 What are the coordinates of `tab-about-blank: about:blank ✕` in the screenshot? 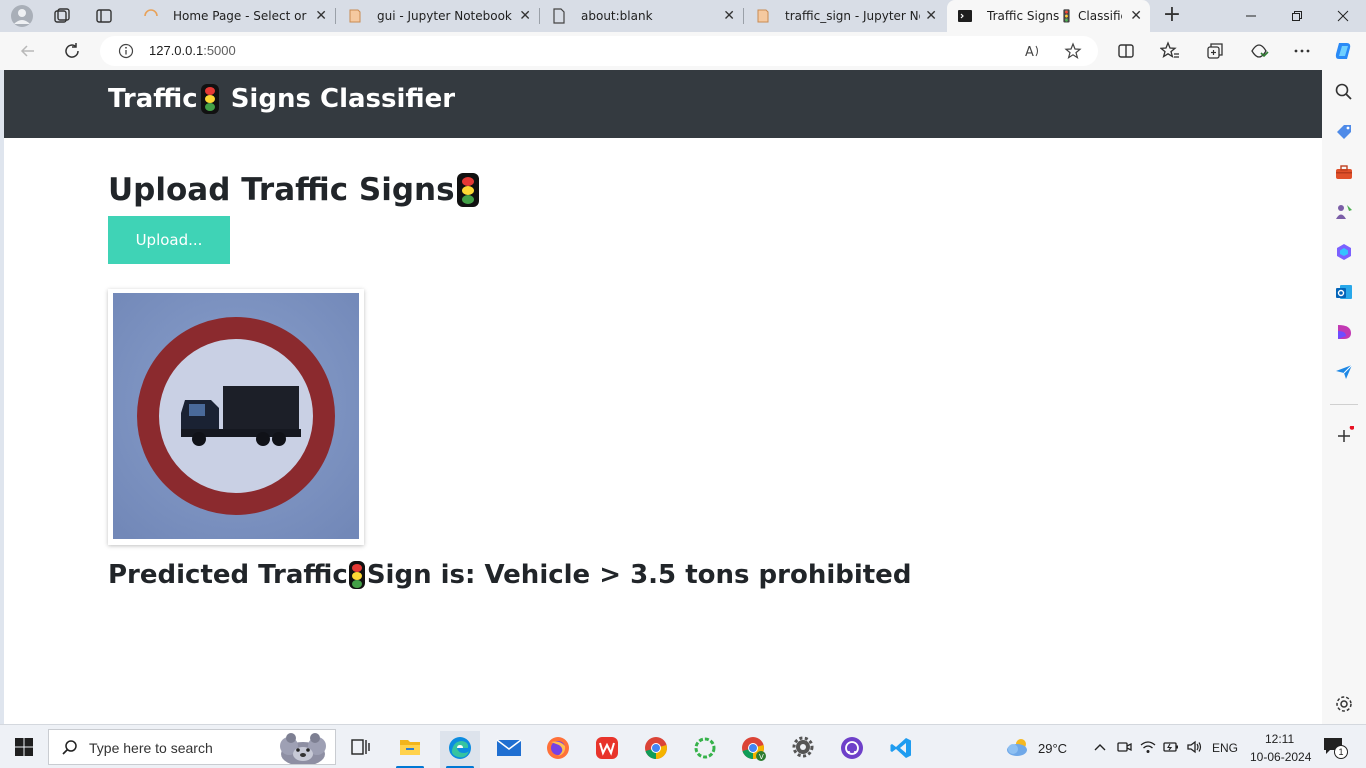 It's located at (642, 16).